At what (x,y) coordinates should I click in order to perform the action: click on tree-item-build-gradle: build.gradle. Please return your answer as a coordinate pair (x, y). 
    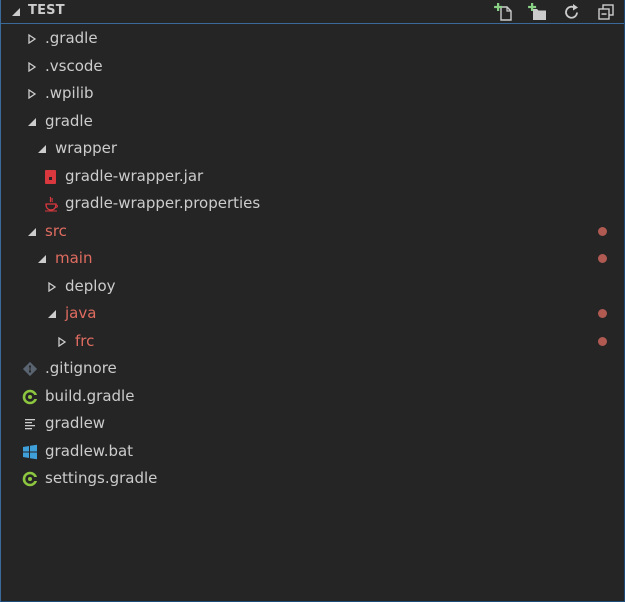
    Looking at the image, I should click on (312, 397).